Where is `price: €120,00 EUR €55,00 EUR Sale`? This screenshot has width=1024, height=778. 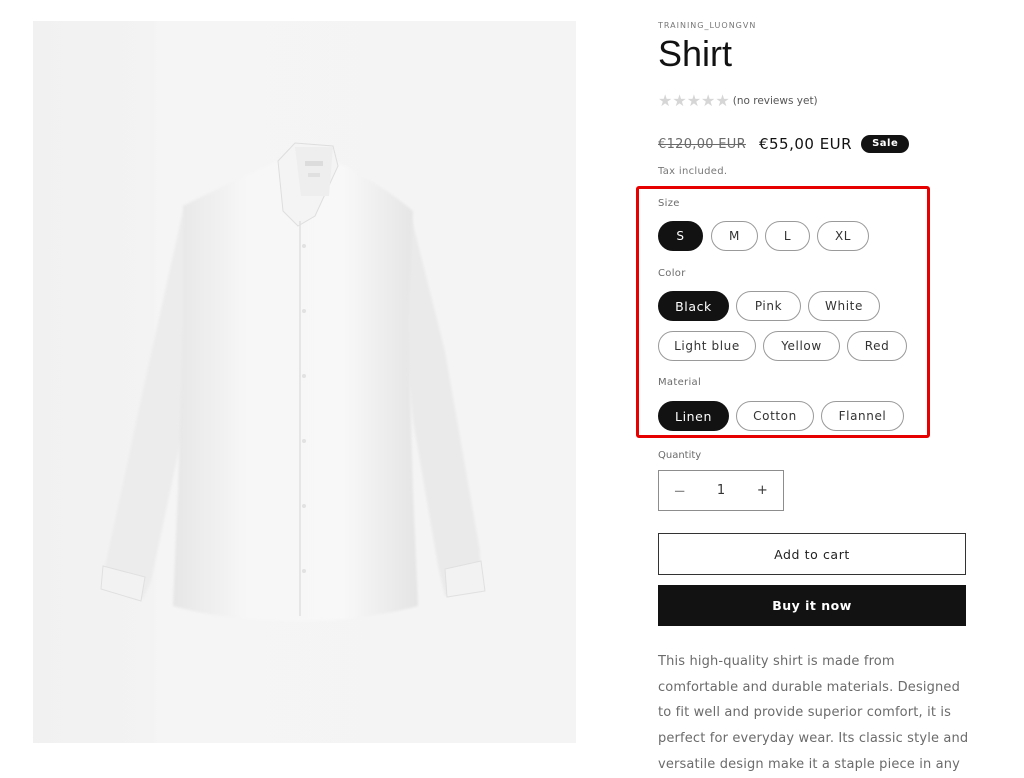
price: €120,00 EUR €55,00 EUR Sale is located at coordinates (784, 144).